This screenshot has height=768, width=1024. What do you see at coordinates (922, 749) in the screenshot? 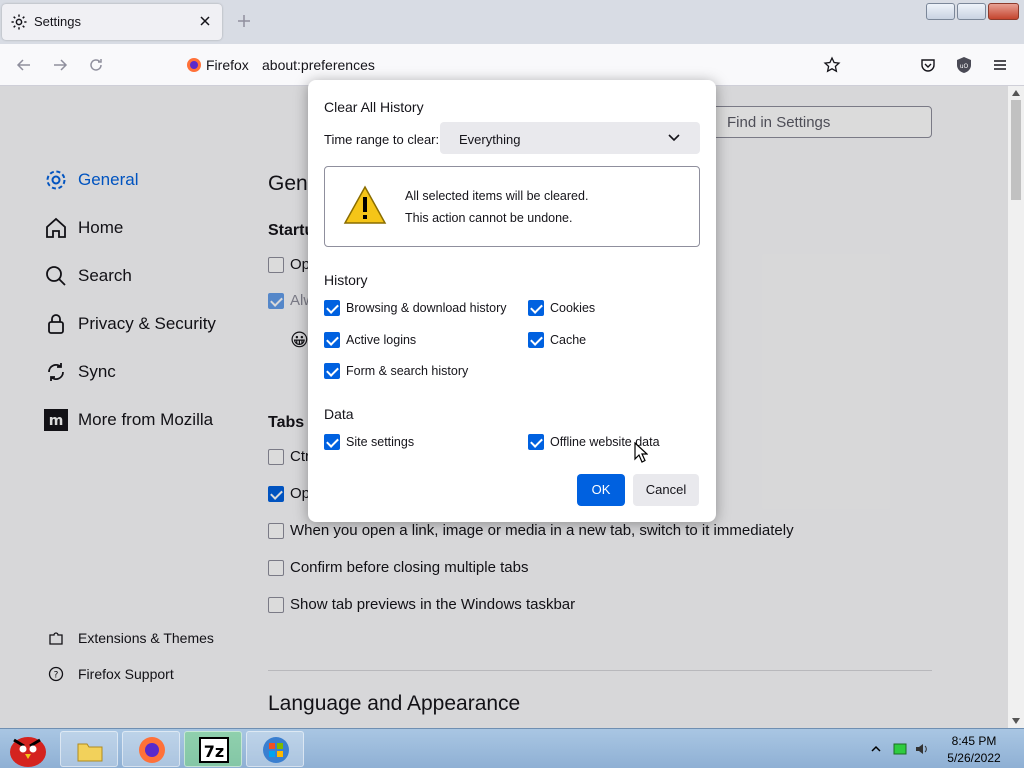
I see `volume-icon` at bounding box center [922, 749].